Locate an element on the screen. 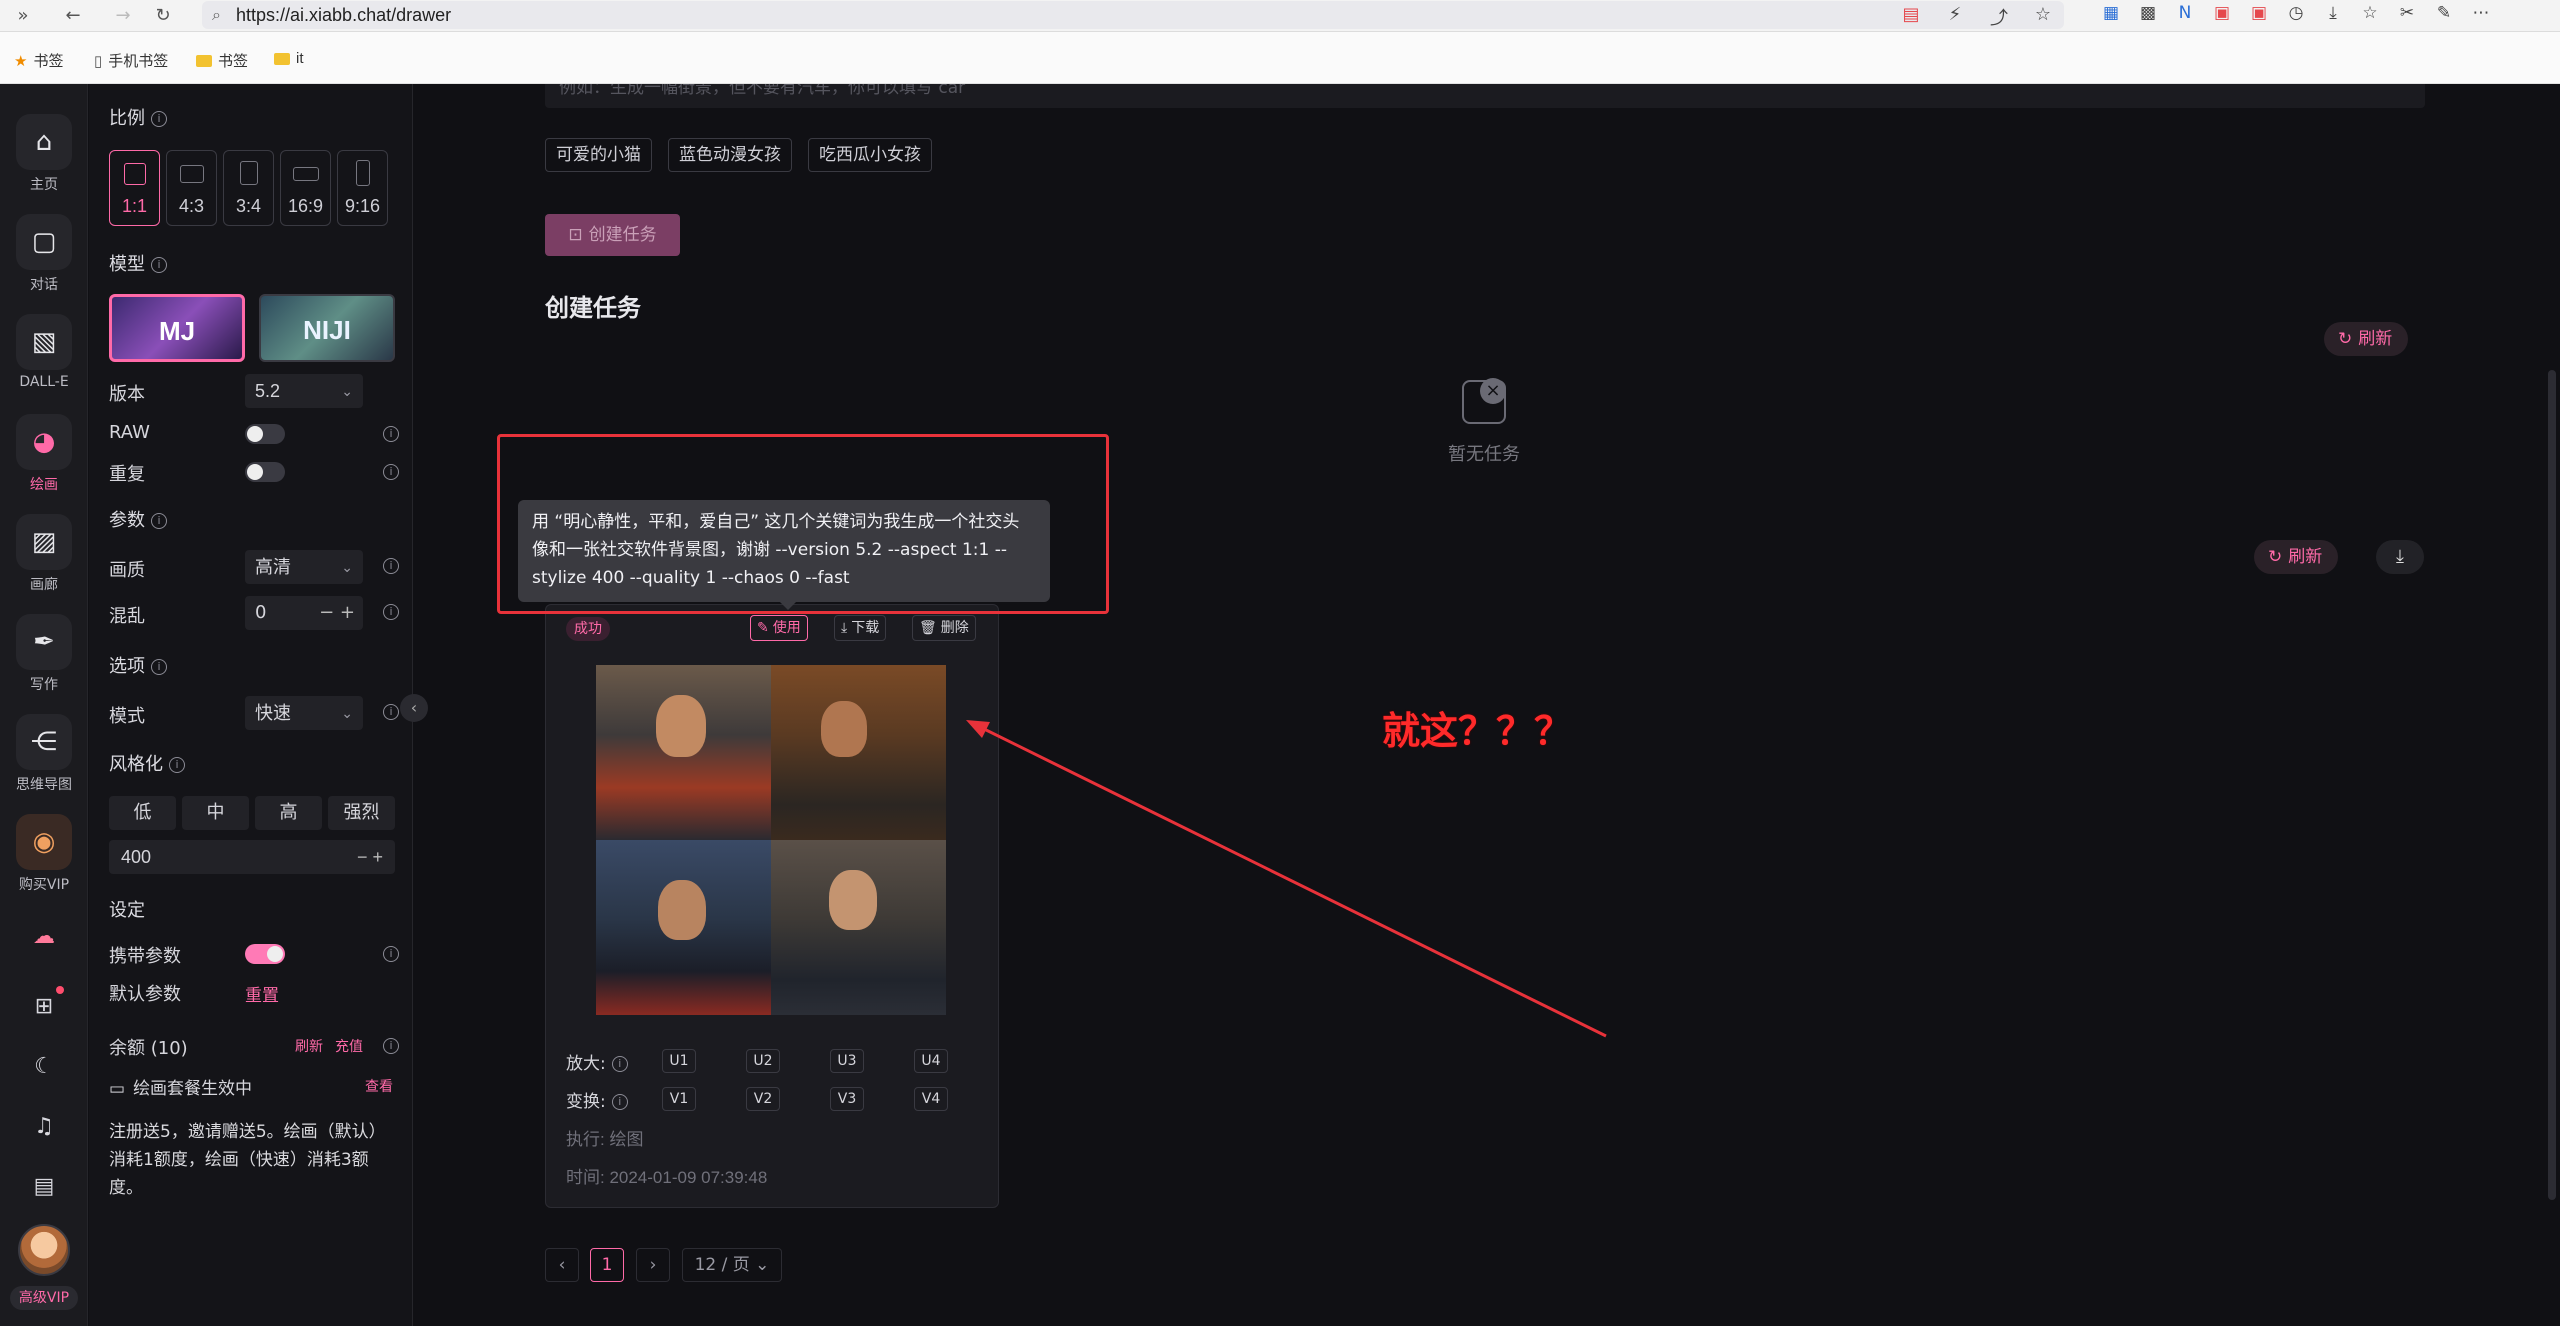 Image resolution: width=2560 pixels, height=1326 pixels. reload-icon: ↻ is located at coordinates (163, 16).